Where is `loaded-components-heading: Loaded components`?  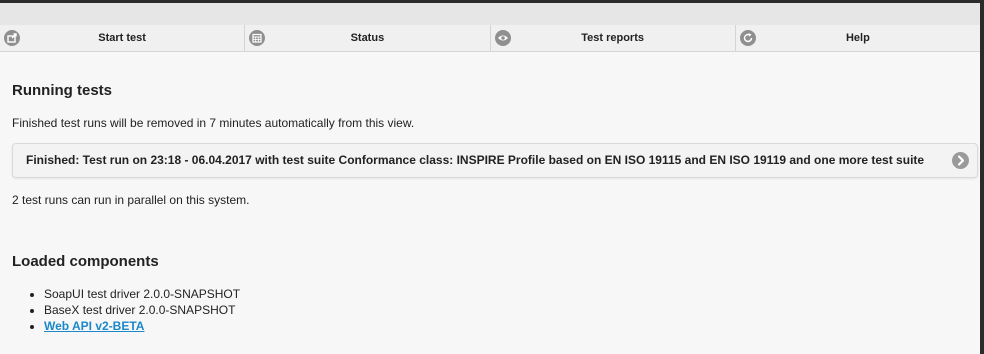
loaded-components-heading: Loaded components is located at coordinates (85, 261).